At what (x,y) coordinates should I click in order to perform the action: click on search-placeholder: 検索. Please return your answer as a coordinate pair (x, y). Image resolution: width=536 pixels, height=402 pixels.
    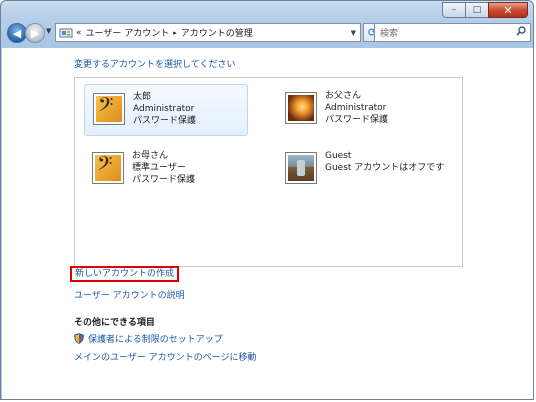
    Looking at the image, I should click on (389, 34).